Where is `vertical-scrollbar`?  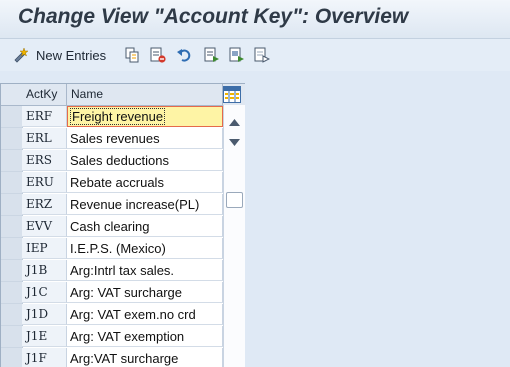 vertical-scrollbar is located at coordinates (234, 236).